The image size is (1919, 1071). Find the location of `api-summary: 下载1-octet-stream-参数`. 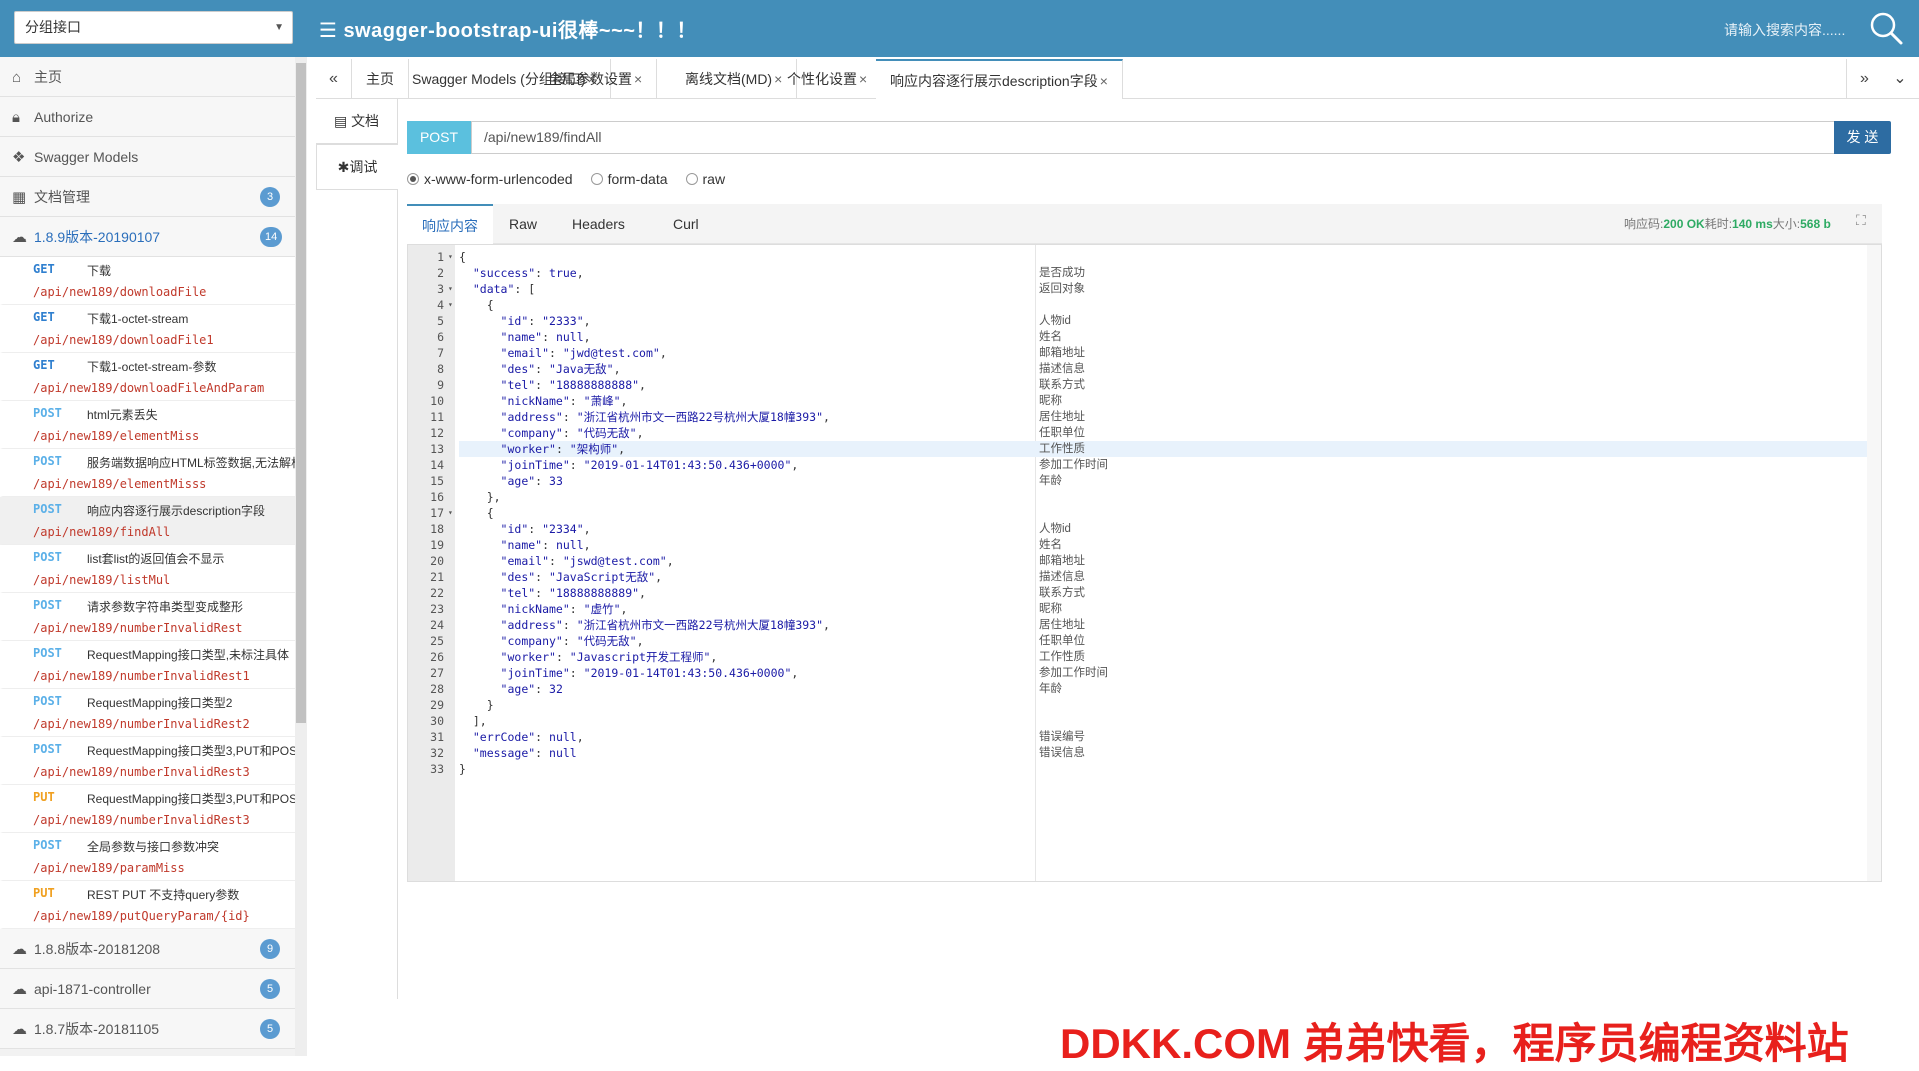

api-summary: 下载1-octet-stream-参数 is located at coordinates (152, 367).